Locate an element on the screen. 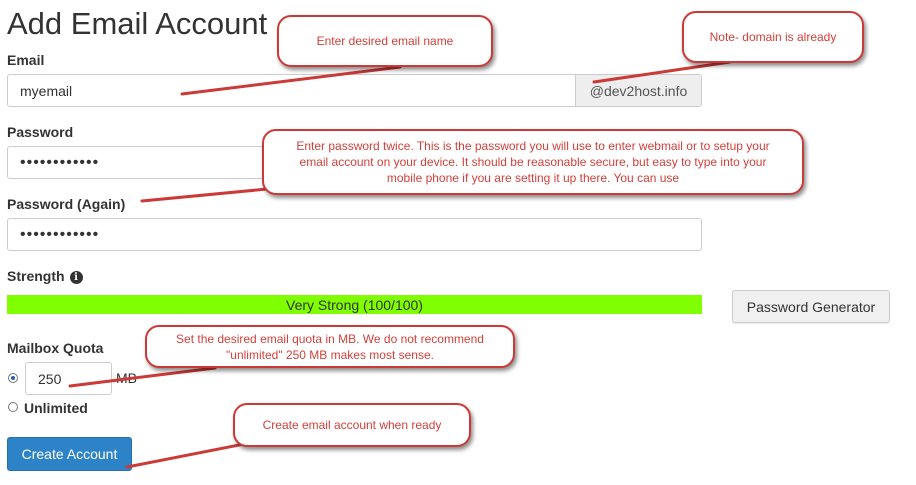 The width and height of the screenshot is (916, 485). arrow-email-name is located at coordinates (291, 80).